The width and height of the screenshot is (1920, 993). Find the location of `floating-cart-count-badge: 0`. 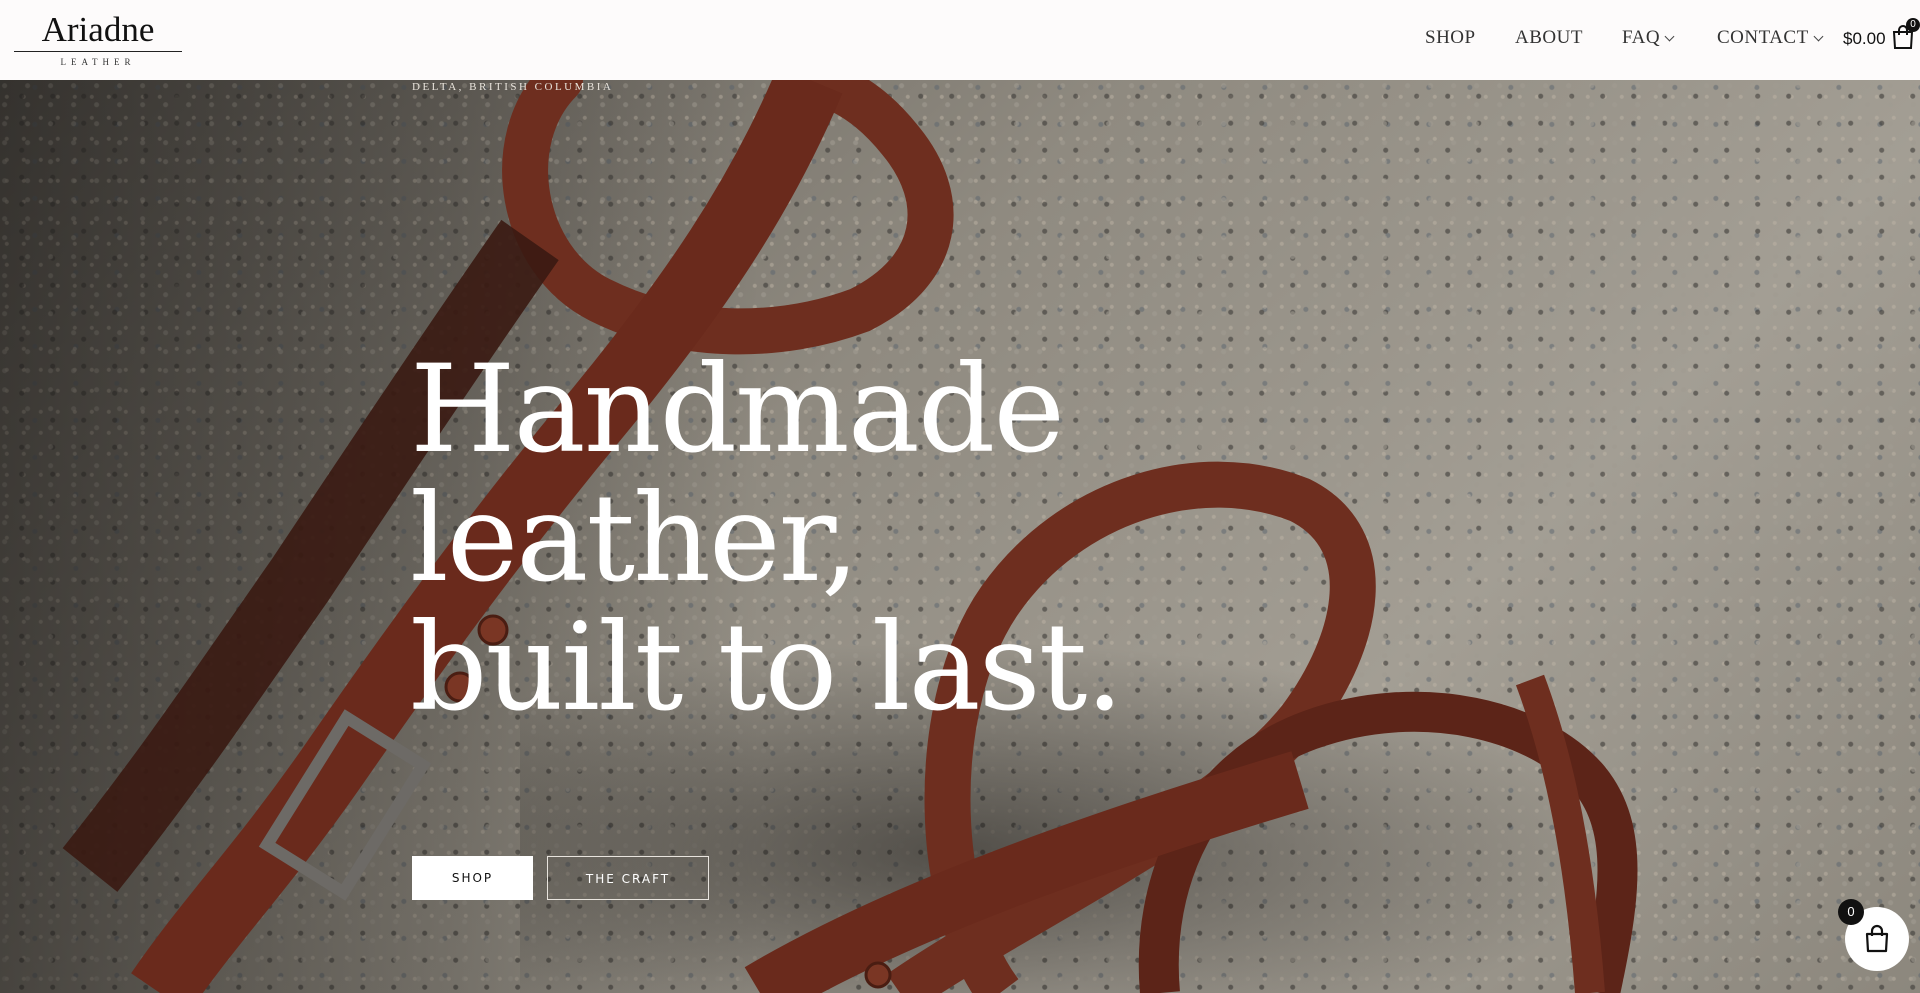

floating-cart-count-badge: 0 is located at coordinates (1851, 912).